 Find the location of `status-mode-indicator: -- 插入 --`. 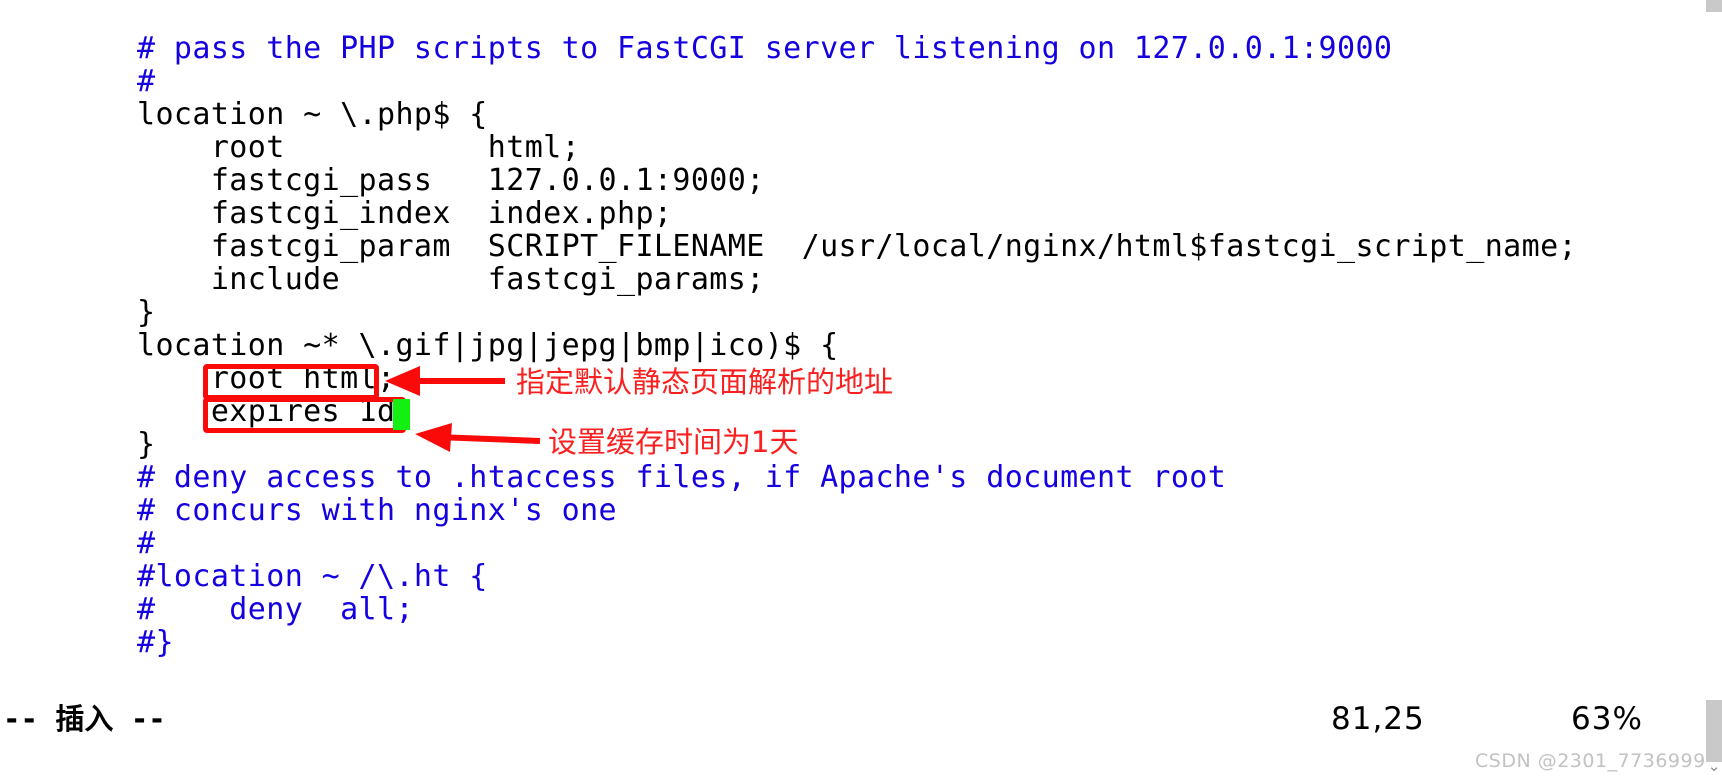

status-mode-indicator: -- 插入 -- is located at coordinates (84, 719).